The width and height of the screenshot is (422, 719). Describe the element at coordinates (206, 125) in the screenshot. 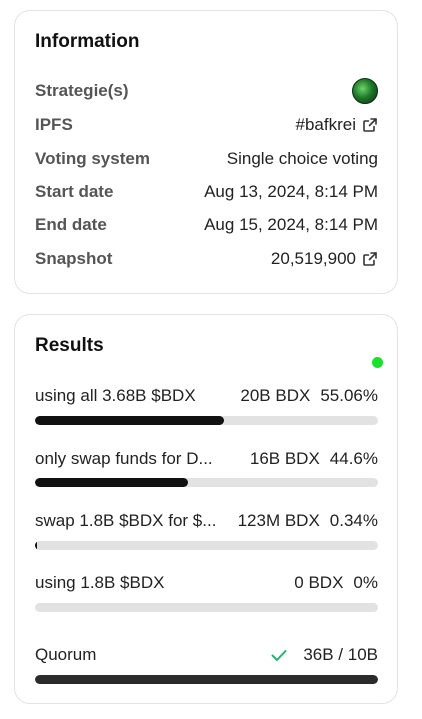

I see `info-row-ipfs: IPFS #bafkrei` at that location.